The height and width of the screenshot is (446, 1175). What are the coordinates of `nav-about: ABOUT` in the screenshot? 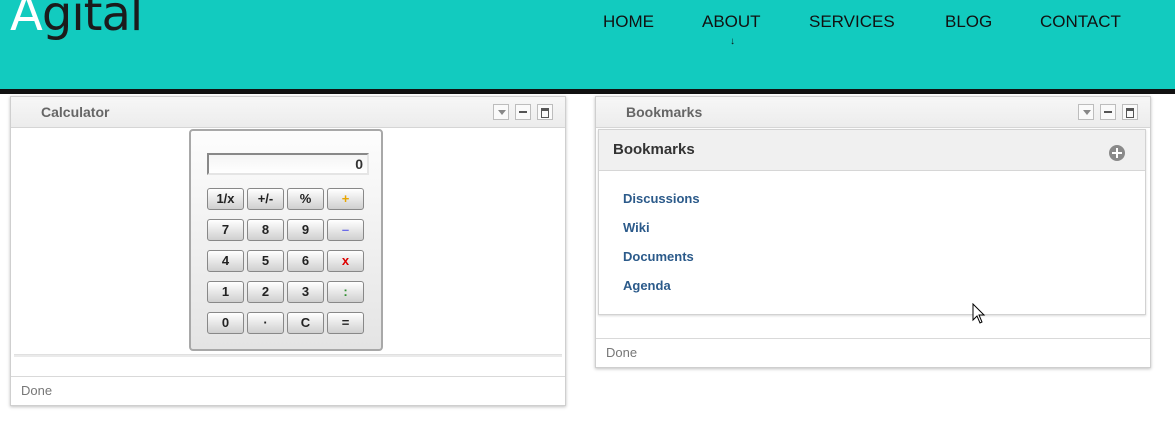 It's located at (731, 22).